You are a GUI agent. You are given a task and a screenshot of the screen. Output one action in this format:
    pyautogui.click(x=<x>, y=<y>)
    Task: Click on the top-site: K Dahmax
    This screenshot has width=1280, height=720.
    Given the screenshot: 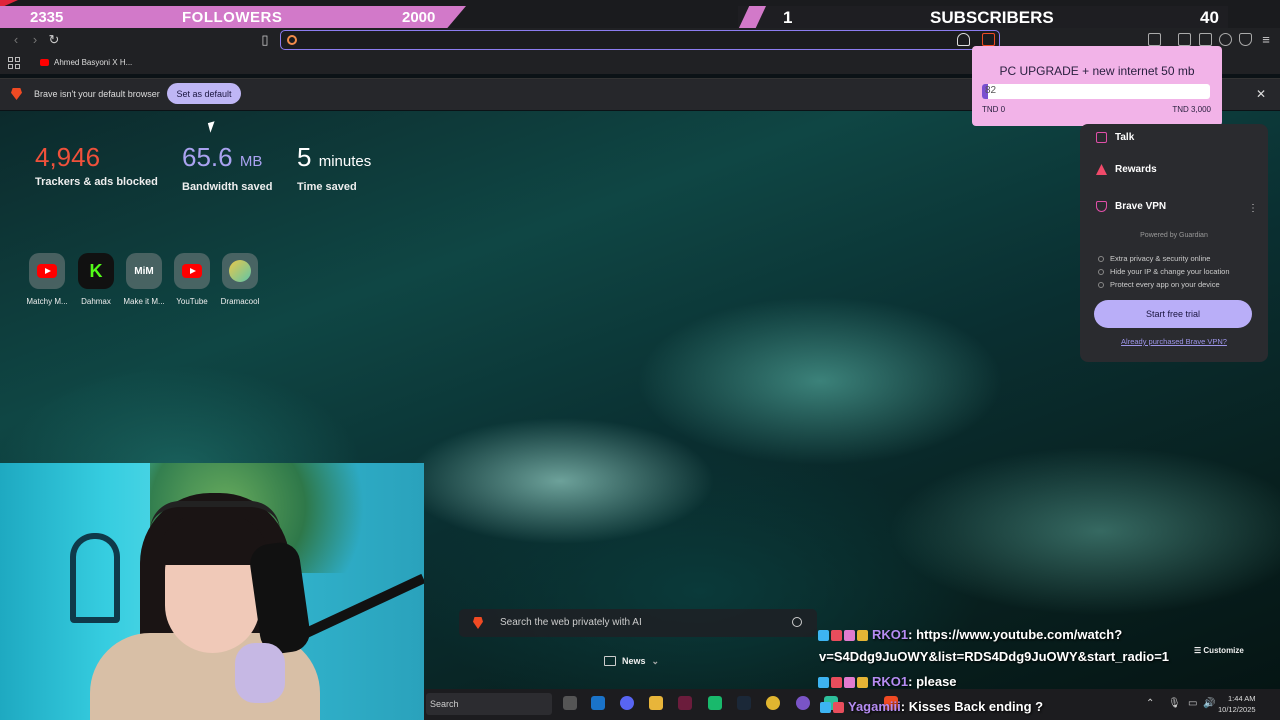 What is the action you would take?
    pyautogui.click(x=96, y=279)
    